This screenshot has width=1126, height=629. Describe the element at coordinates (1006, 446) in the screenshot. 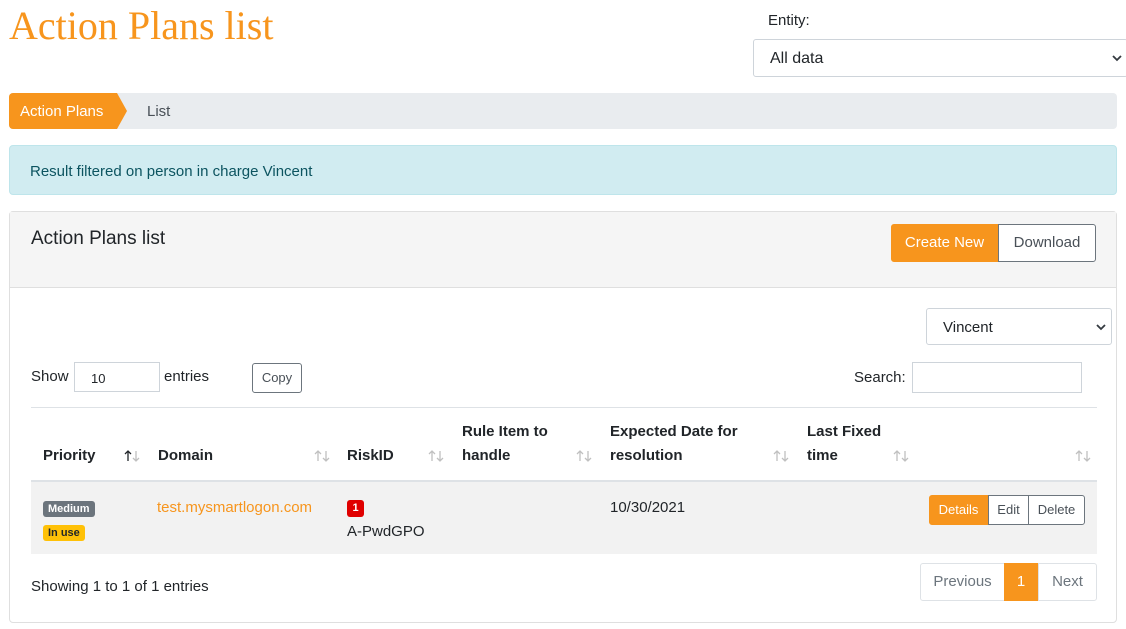

I see `column-header-actions` at that location.